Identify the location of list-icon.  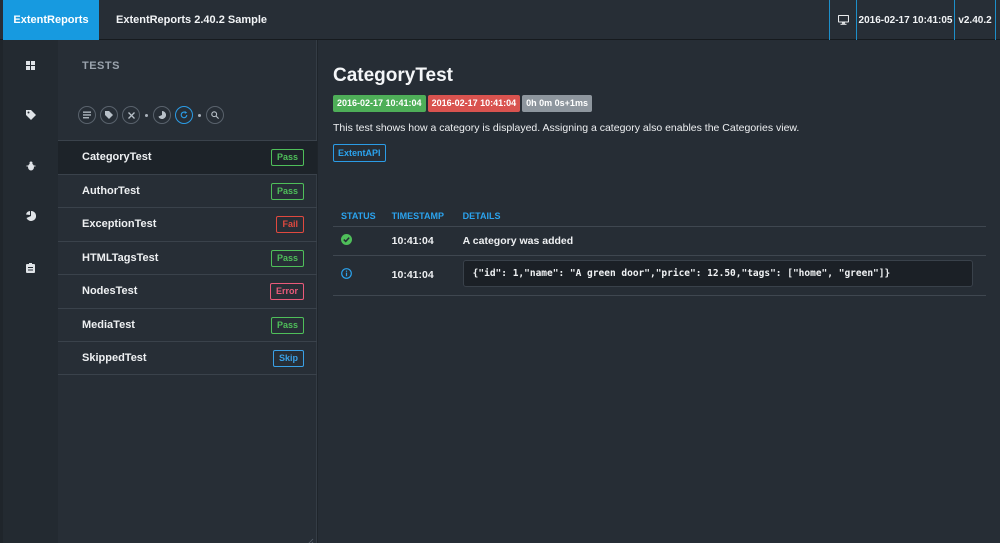
(87, 115).